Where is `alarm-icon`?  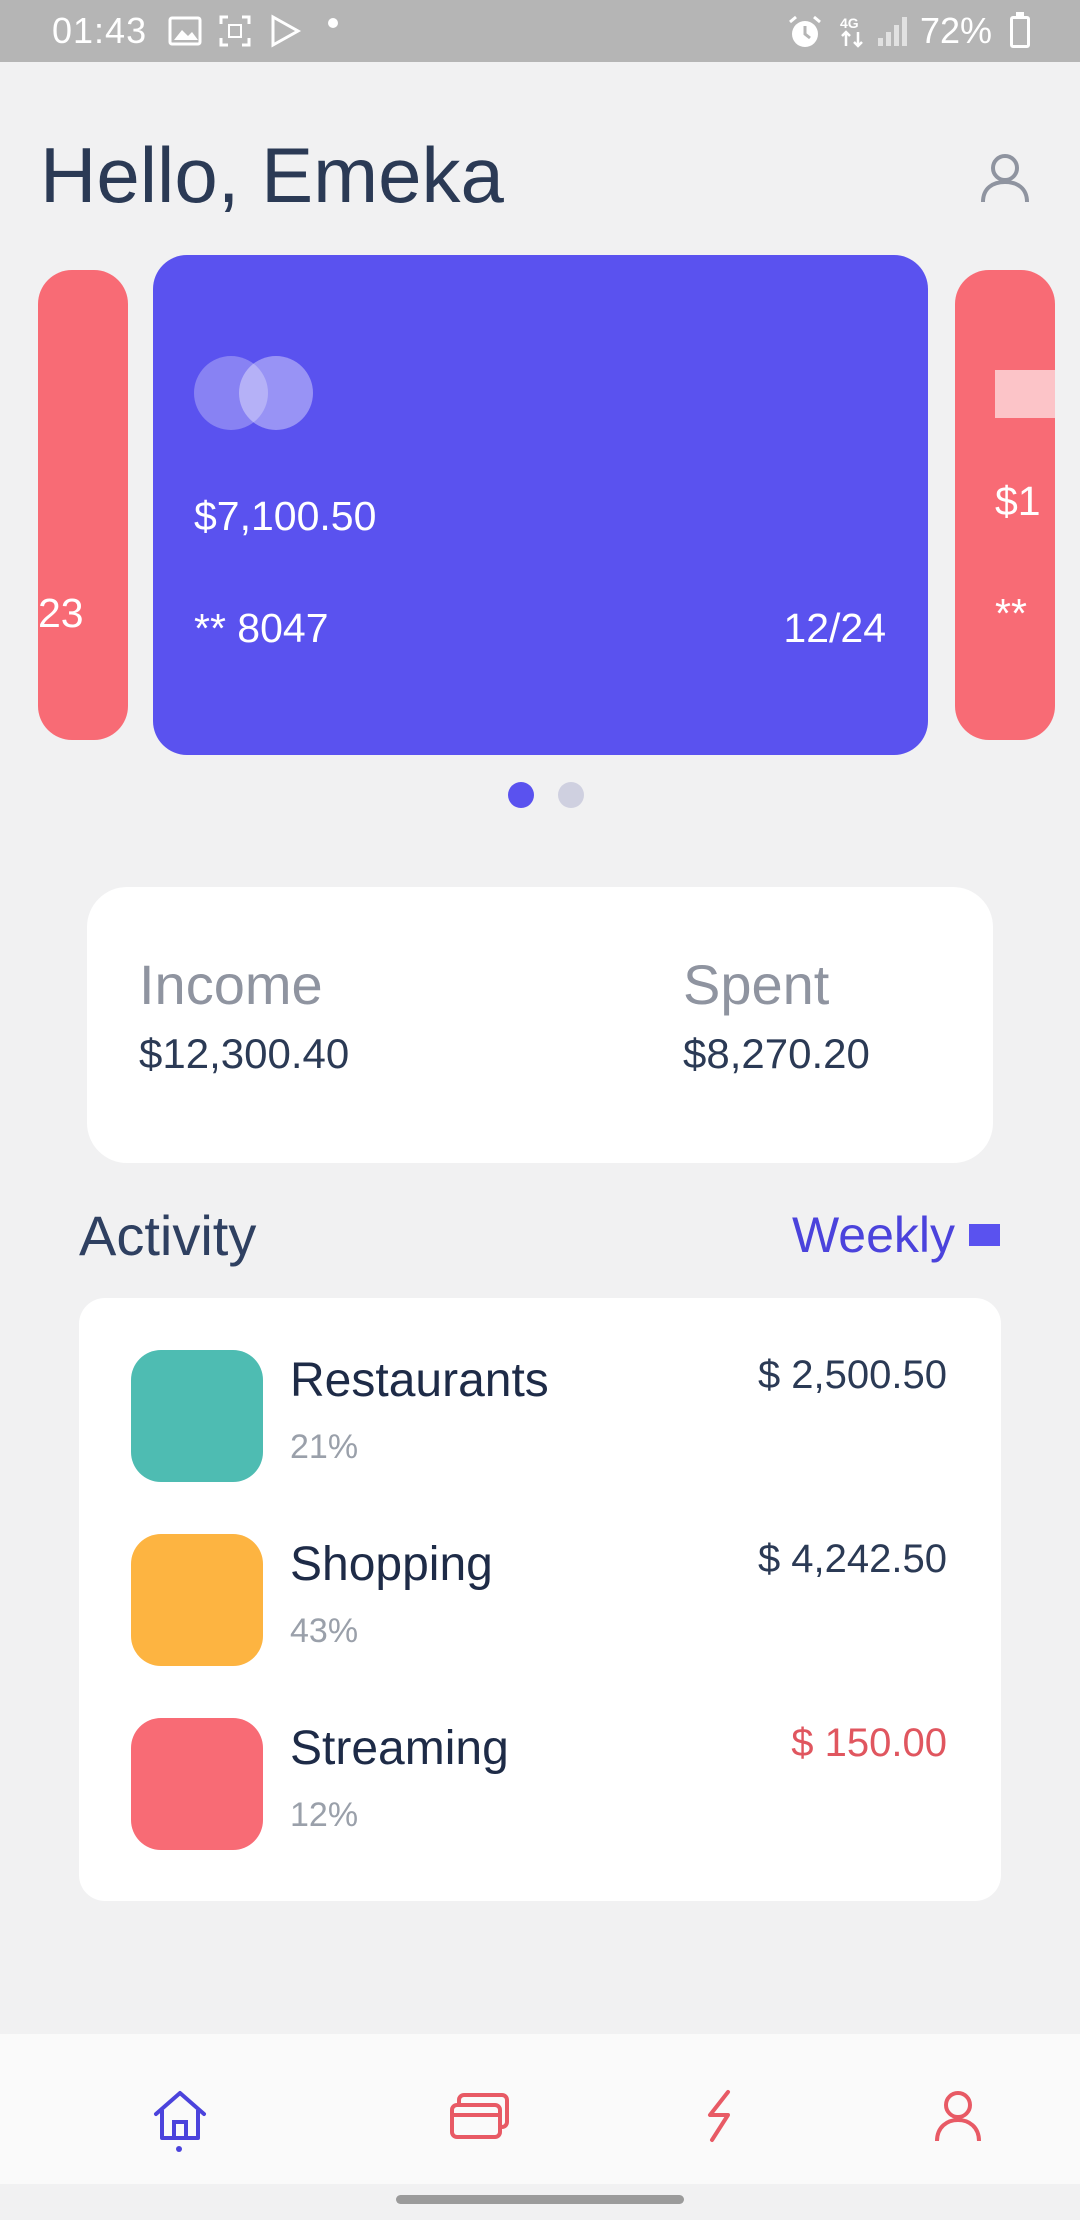 alarm-icon is located at coordinates (805, 31).